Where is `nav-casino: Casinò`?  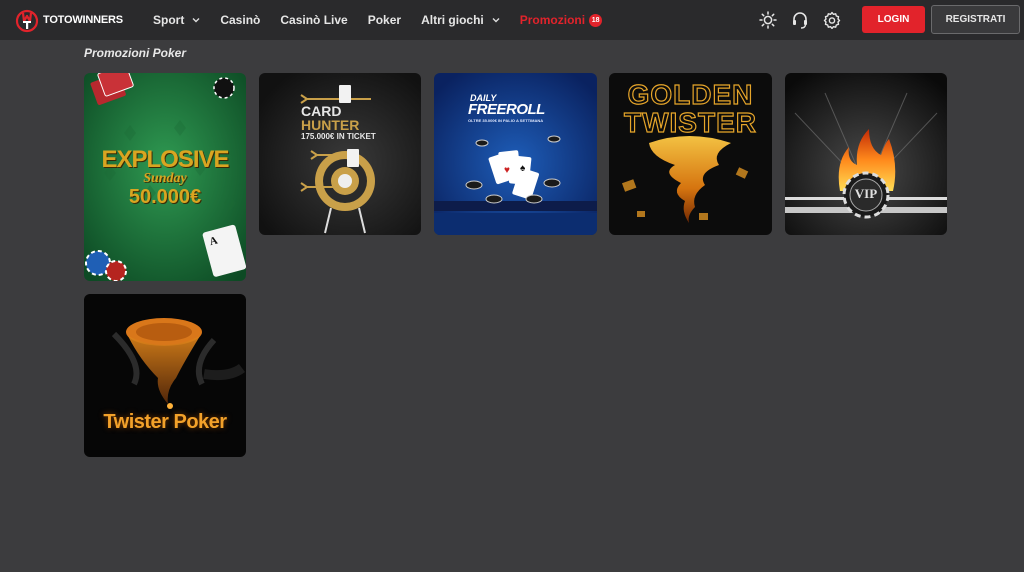
nav-casino: Casinò is located at coordinates (240, 20).